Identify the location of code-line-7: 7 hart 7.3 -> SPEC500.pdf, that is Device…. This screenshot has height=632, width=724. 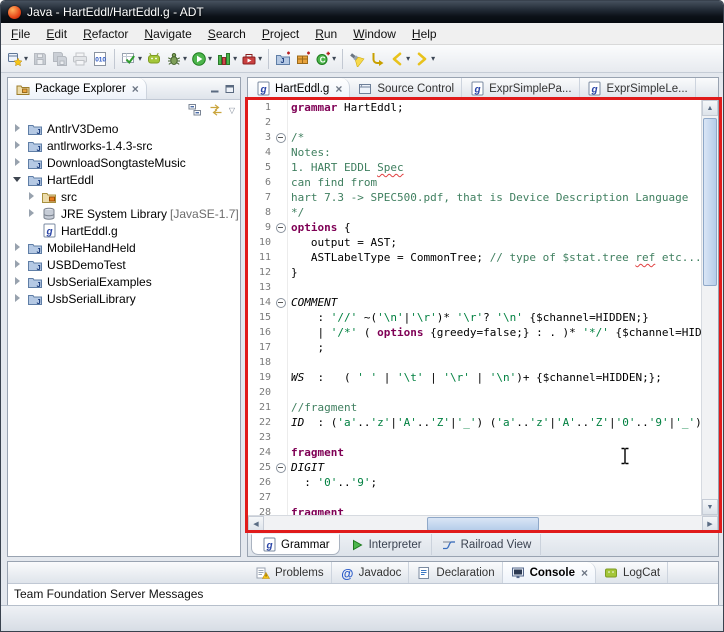
(474, 197).